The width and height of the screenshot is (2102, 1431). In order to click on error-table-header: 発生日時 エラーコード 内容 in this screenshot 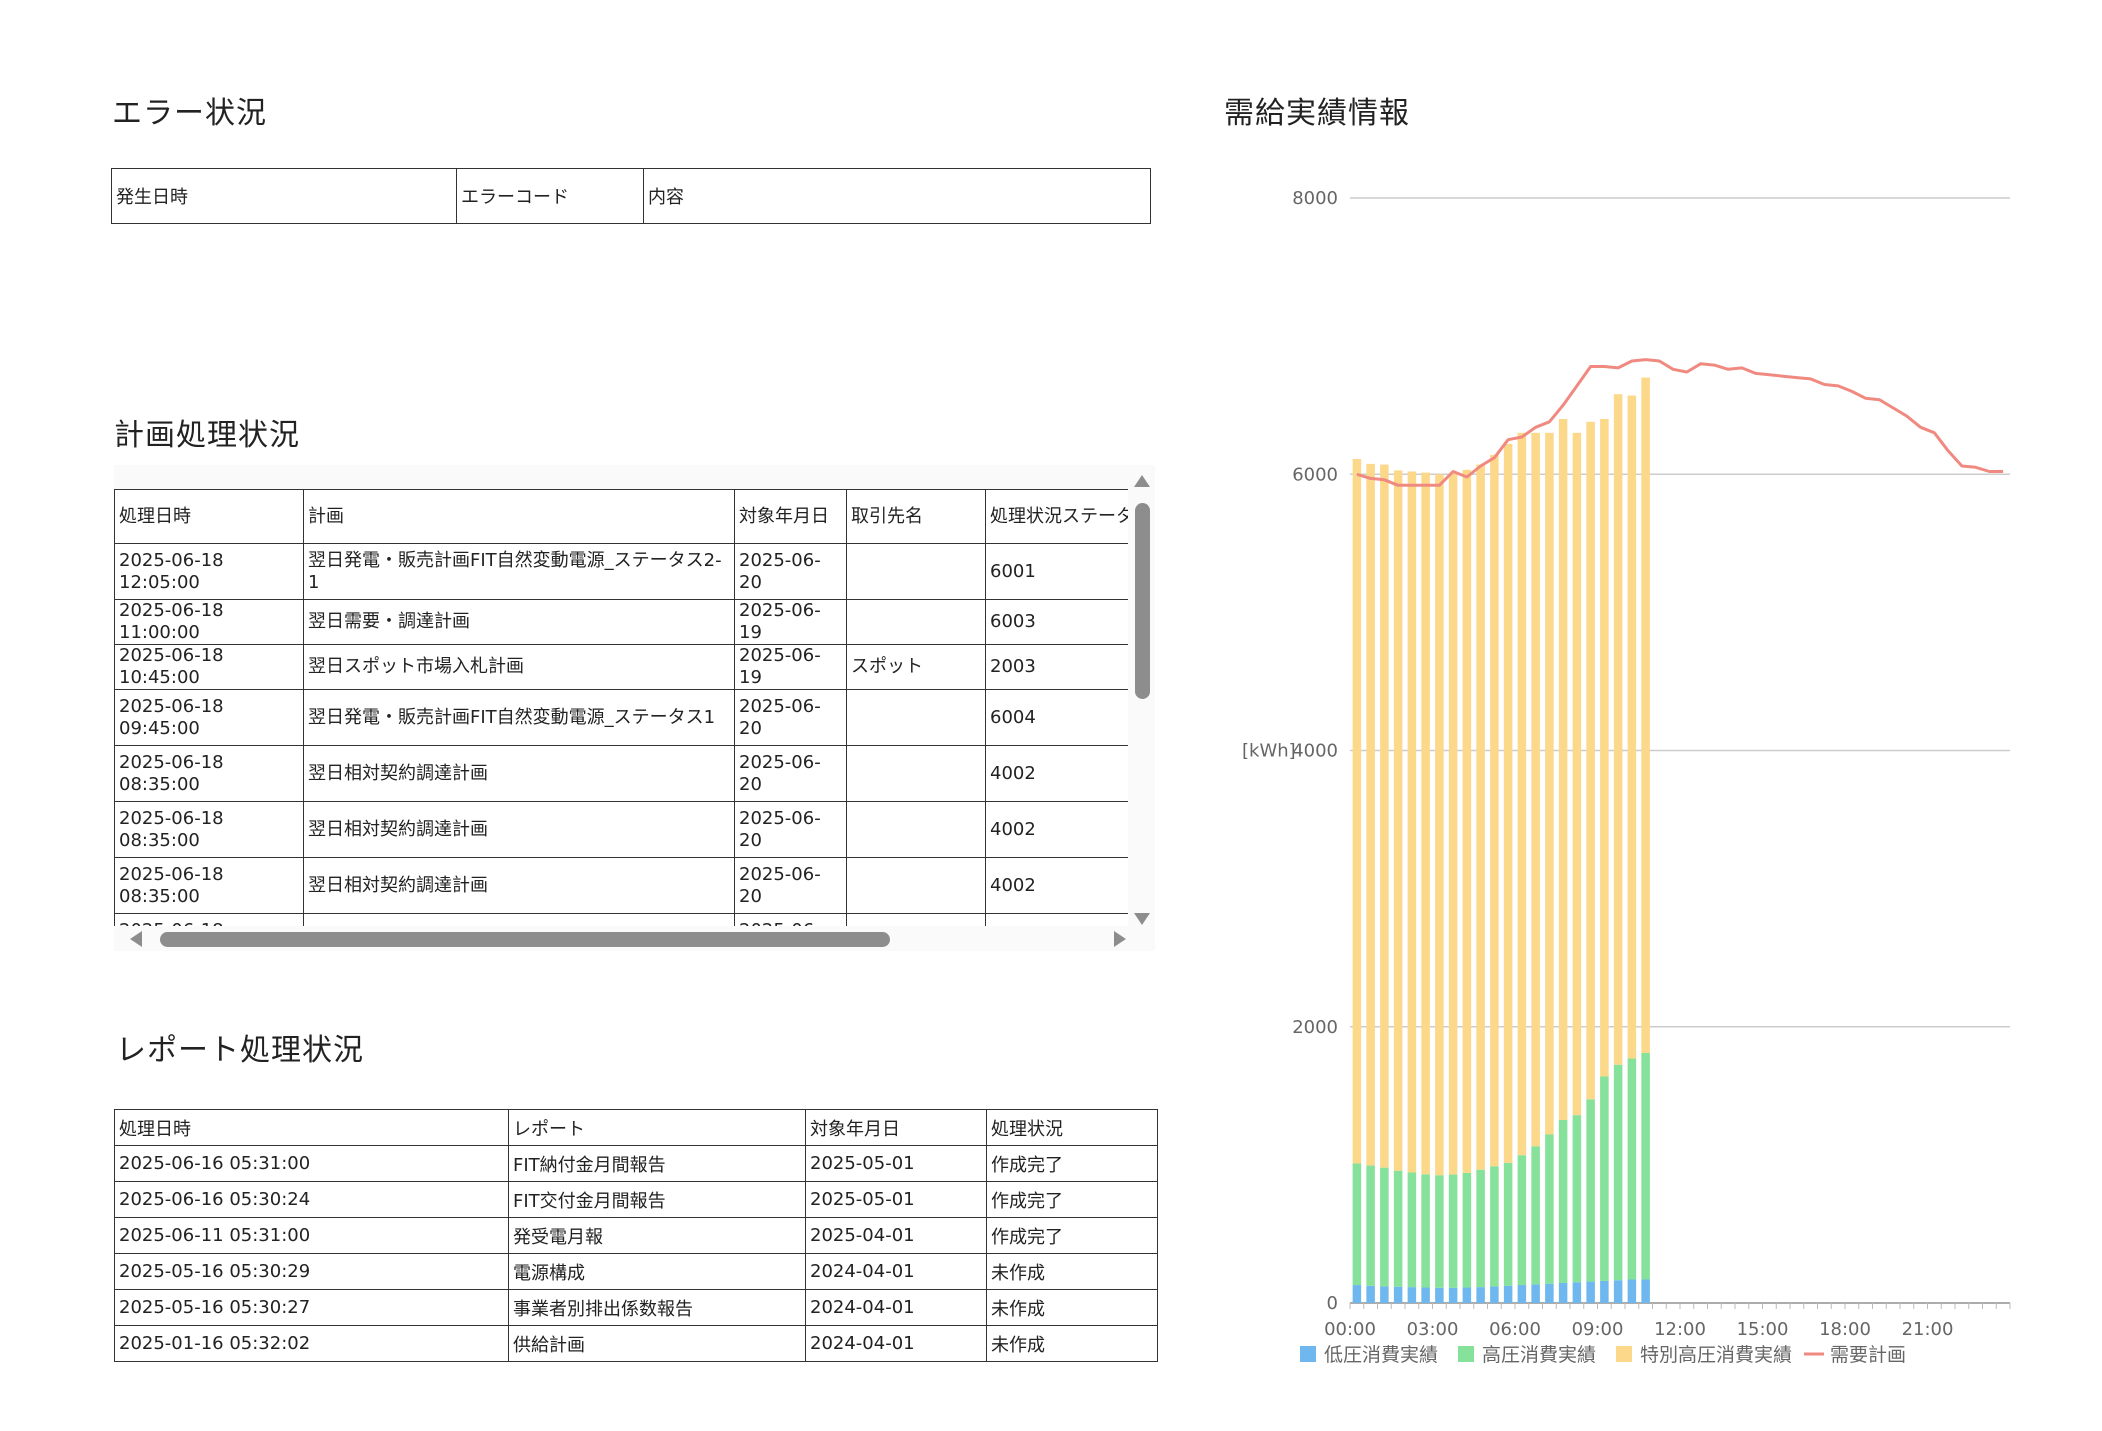, I will do `click(631, 196)`.